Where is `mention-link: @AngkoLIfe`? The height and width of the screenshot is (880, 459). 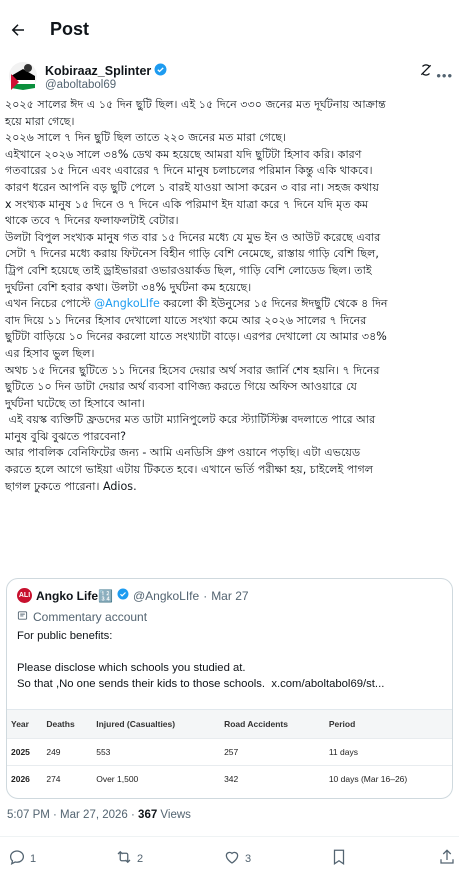 mention-link: @AngkoLIfe is located at coordinates (127, 303).